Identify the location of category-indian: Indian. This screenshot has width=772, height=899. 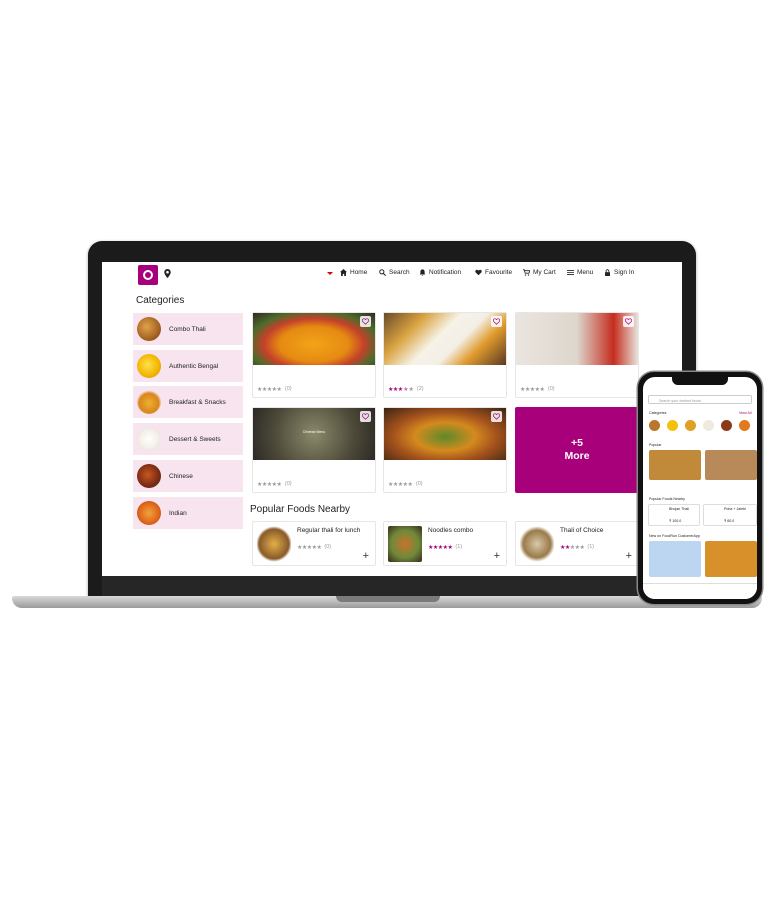
(188, 513).